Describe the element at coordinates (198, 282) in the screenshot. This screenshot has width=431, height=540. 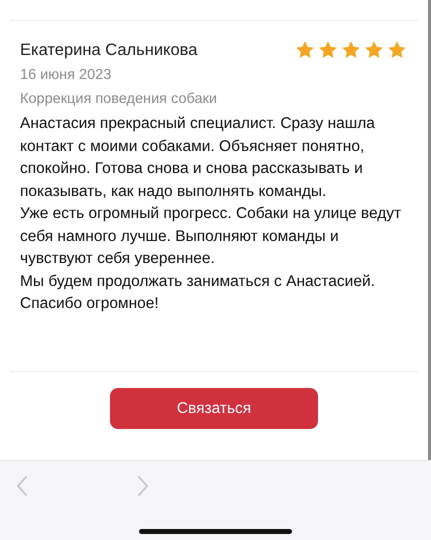
I see `review-text: Мы будем продолжать заниматься с Анастасией.` at that location.